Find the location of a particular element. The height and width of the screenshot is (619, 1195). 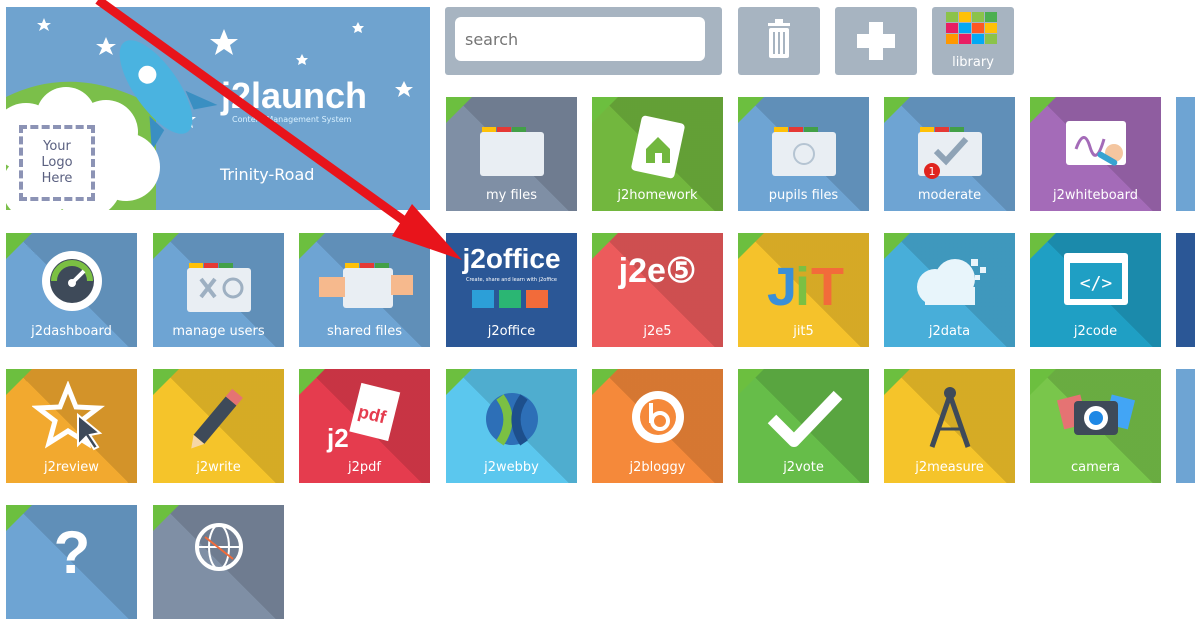

tile-label: j2dashboard is located at coordinates (71, 331).